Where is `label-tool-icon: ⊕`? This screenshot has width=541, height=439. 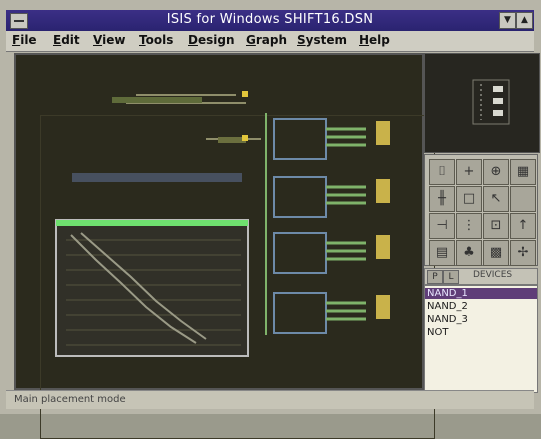
label-tool-icon: ⊕ is located at coordinates (496, 172).